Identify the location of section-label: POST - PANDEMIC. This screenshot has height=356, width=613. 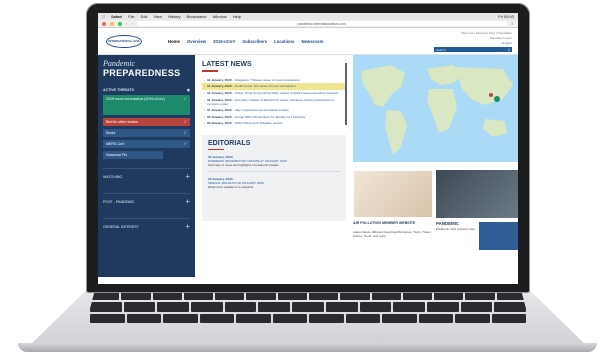
(119, 201).